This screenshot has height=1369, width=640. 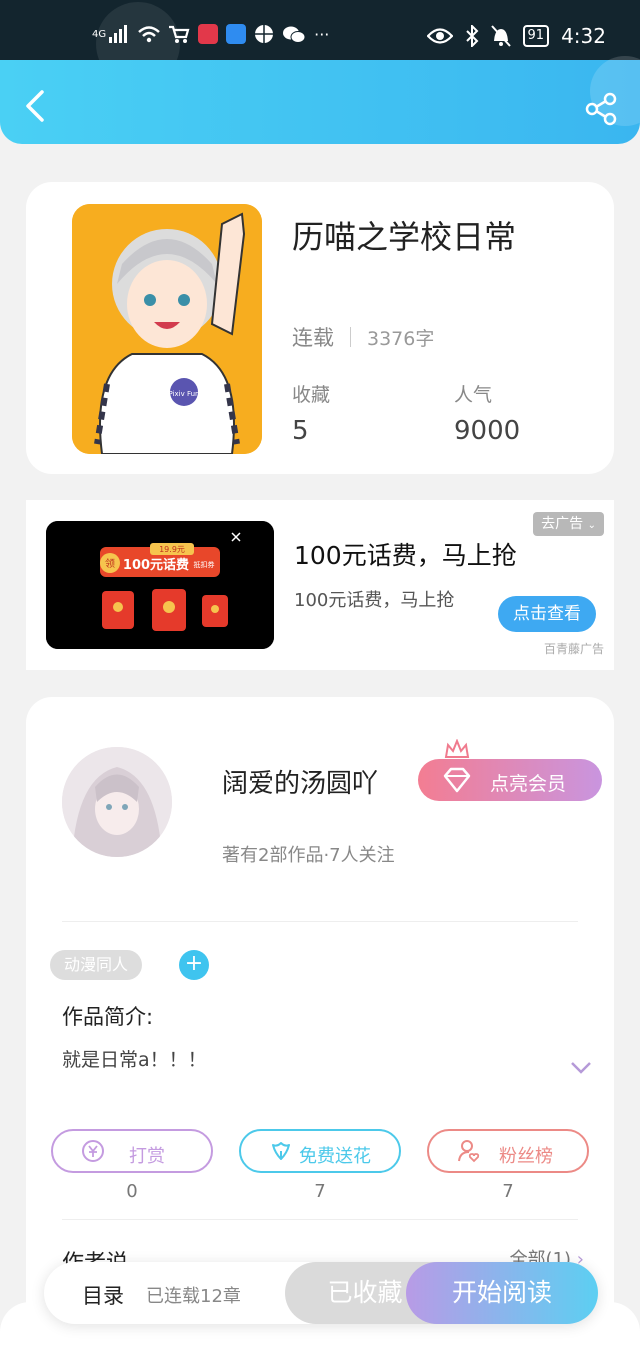 I want to click on ad-view-button: 点击查看, so click(x=547, y=614).